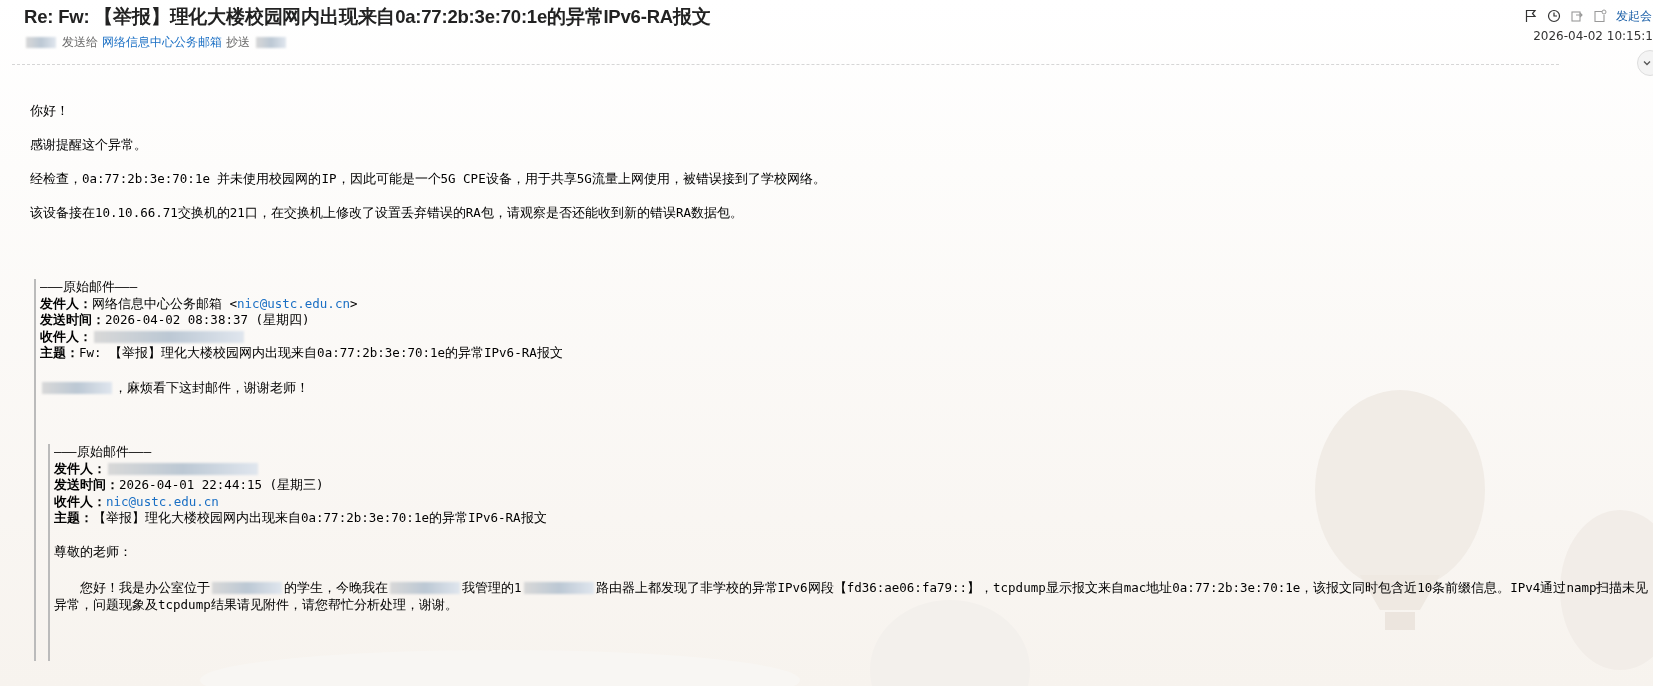 The width and height of the screenshot is (1653, 686). What do you see at coordinates (162, 42) in the screenshot?
I see `email-link: 网络信息中心公务邮箱` at bounding box center [162, 42].